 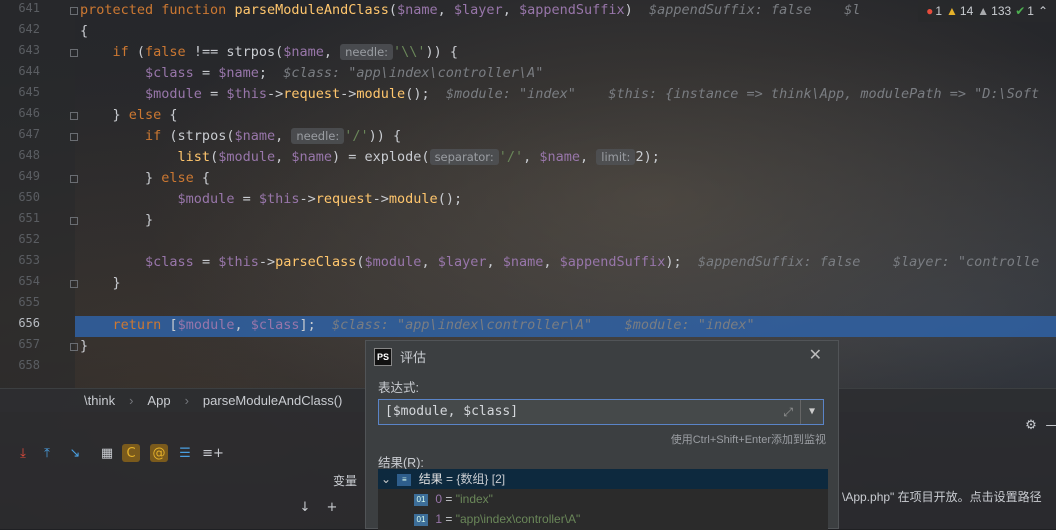 I want to click on dialog-title-bar: PS 评估, so click(x=400, y=356).